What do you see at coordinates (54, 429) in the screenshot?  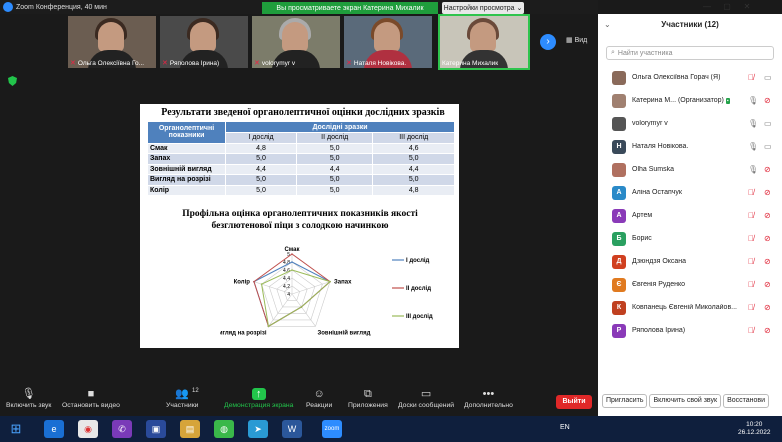 I see `ie-icon: e` at bounding box center [54, 429].